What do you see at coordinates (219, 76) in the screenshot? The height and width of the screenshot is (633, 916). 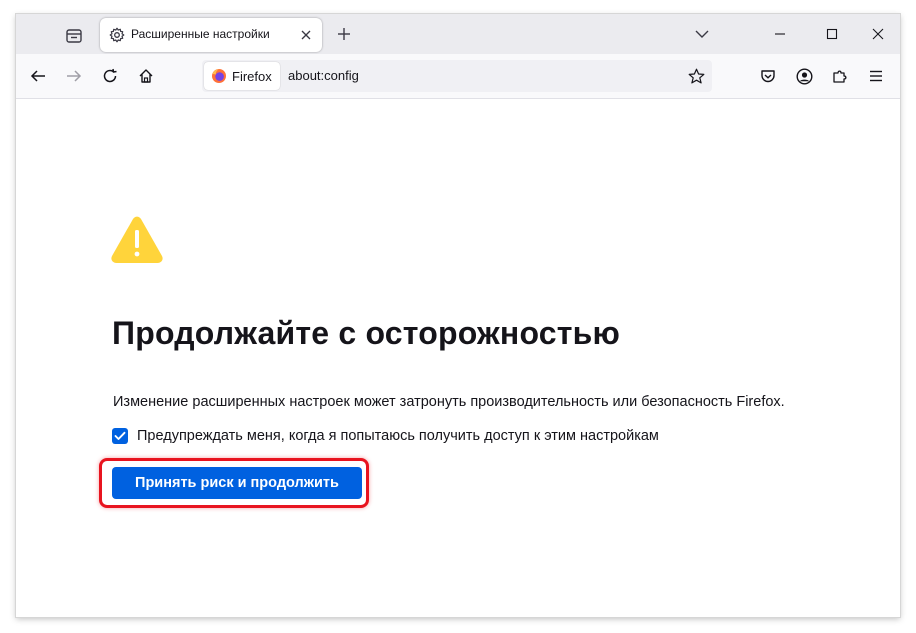 I see `firefox-logo-icon` at bounding box center [219, 76].